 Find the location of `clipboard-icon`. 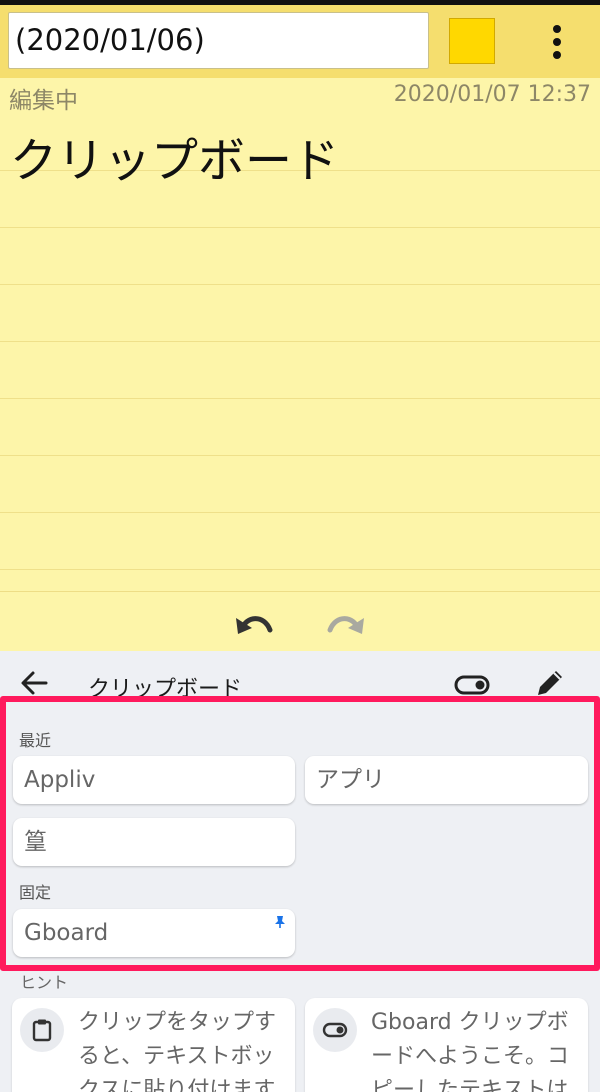

clipboard-icon is located at coordinates (42, 1030).